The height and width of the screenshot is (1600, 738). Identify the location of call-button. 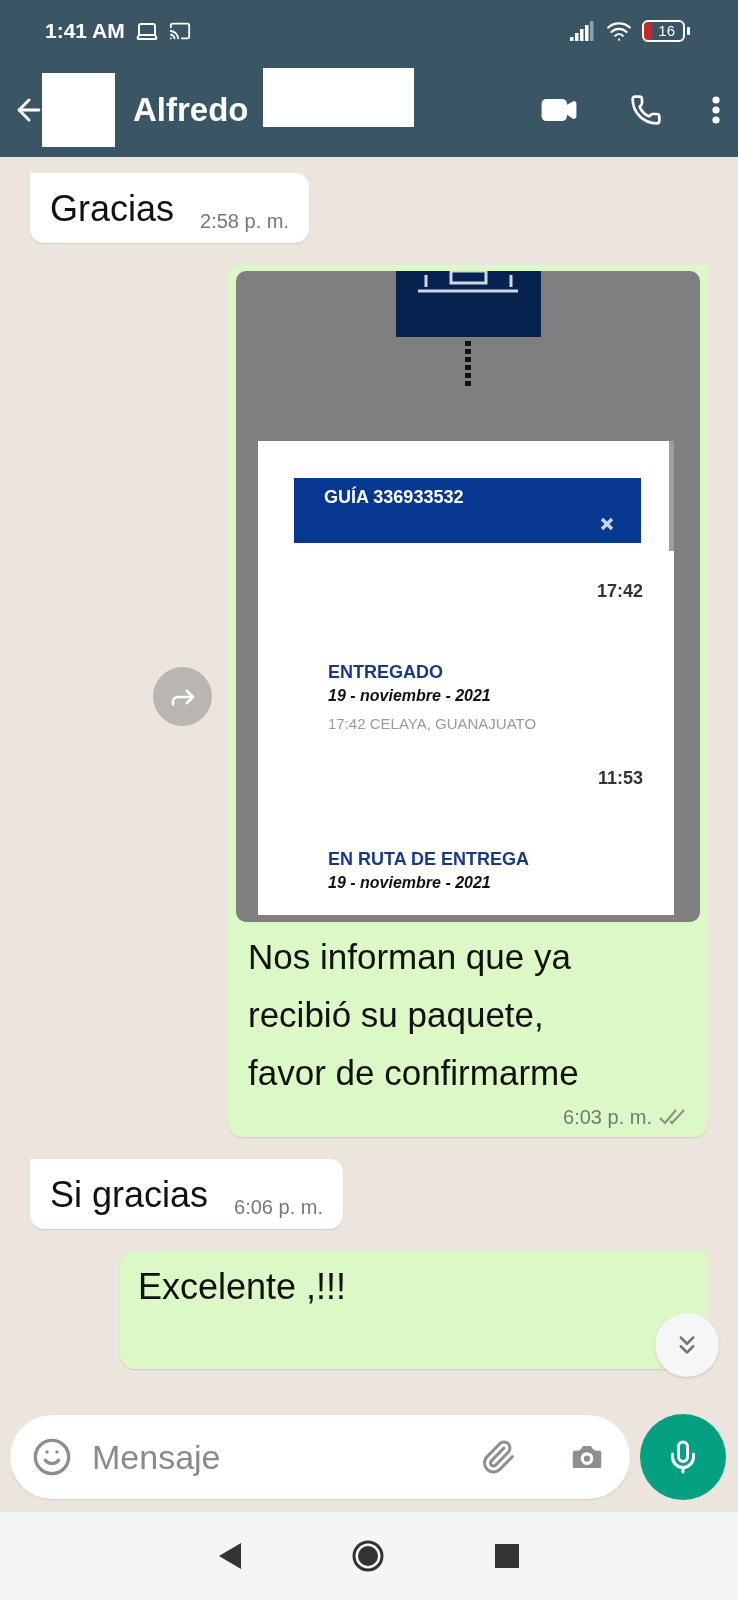
(646, 109).